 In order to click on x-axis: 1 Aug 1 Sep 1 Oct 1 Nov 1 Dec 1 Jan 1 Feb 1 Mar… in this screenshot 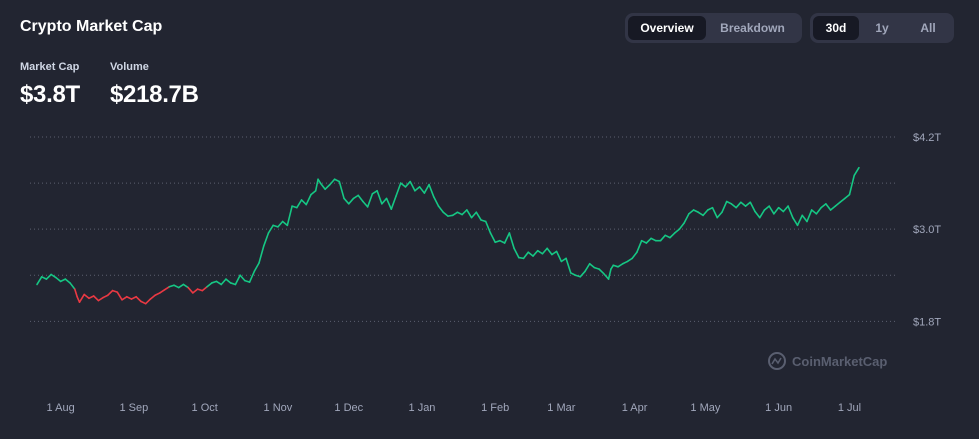, I will do `click(454, 408)`.